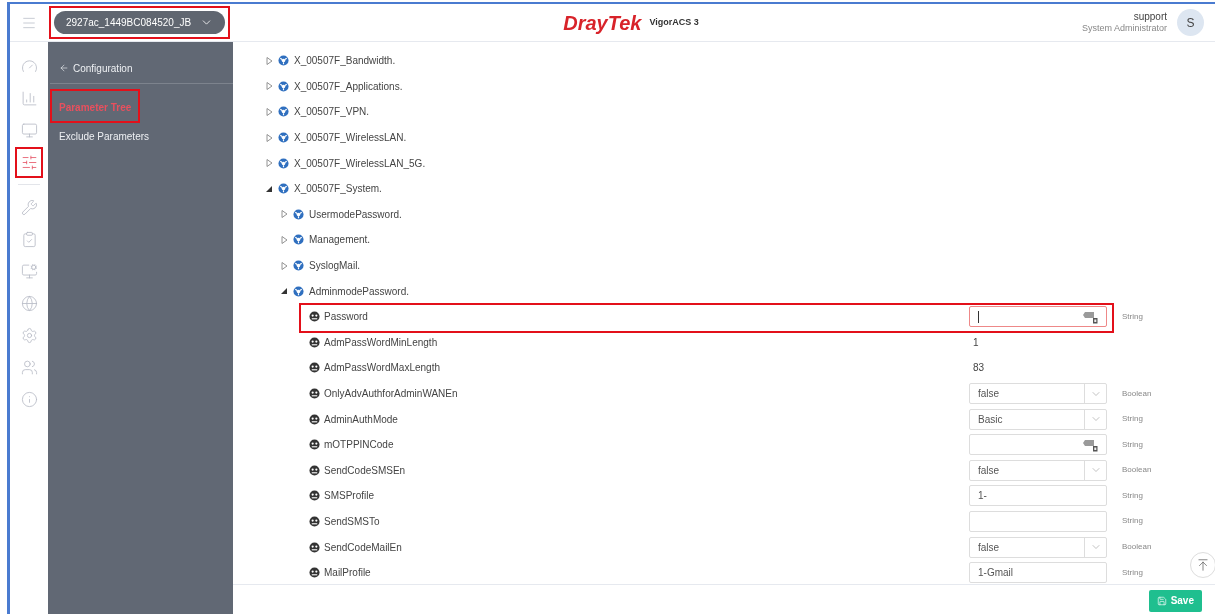 The width and height of the screenshot is (1215, 614). I want to click on parameter-name: SendSMSTo, so click(352, 522).